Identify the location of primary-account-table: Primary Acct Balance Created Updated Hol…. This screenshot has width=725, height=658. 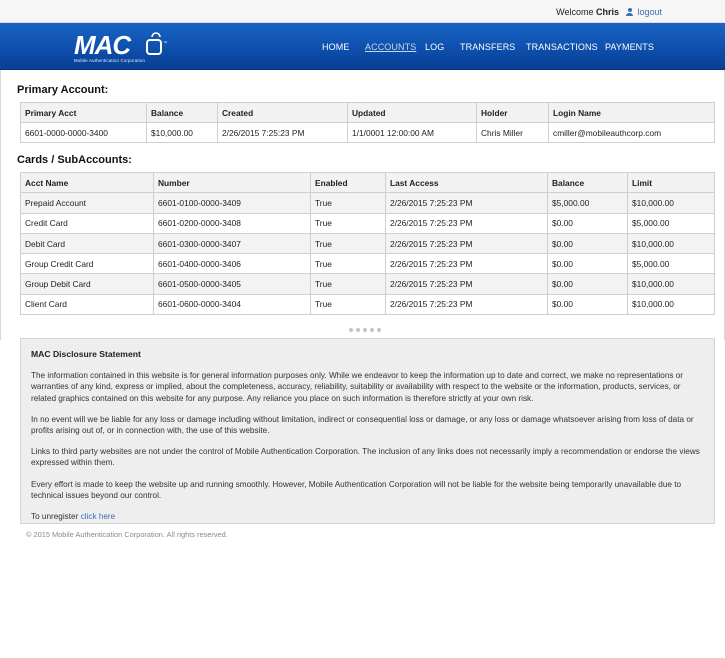
(367, 122).